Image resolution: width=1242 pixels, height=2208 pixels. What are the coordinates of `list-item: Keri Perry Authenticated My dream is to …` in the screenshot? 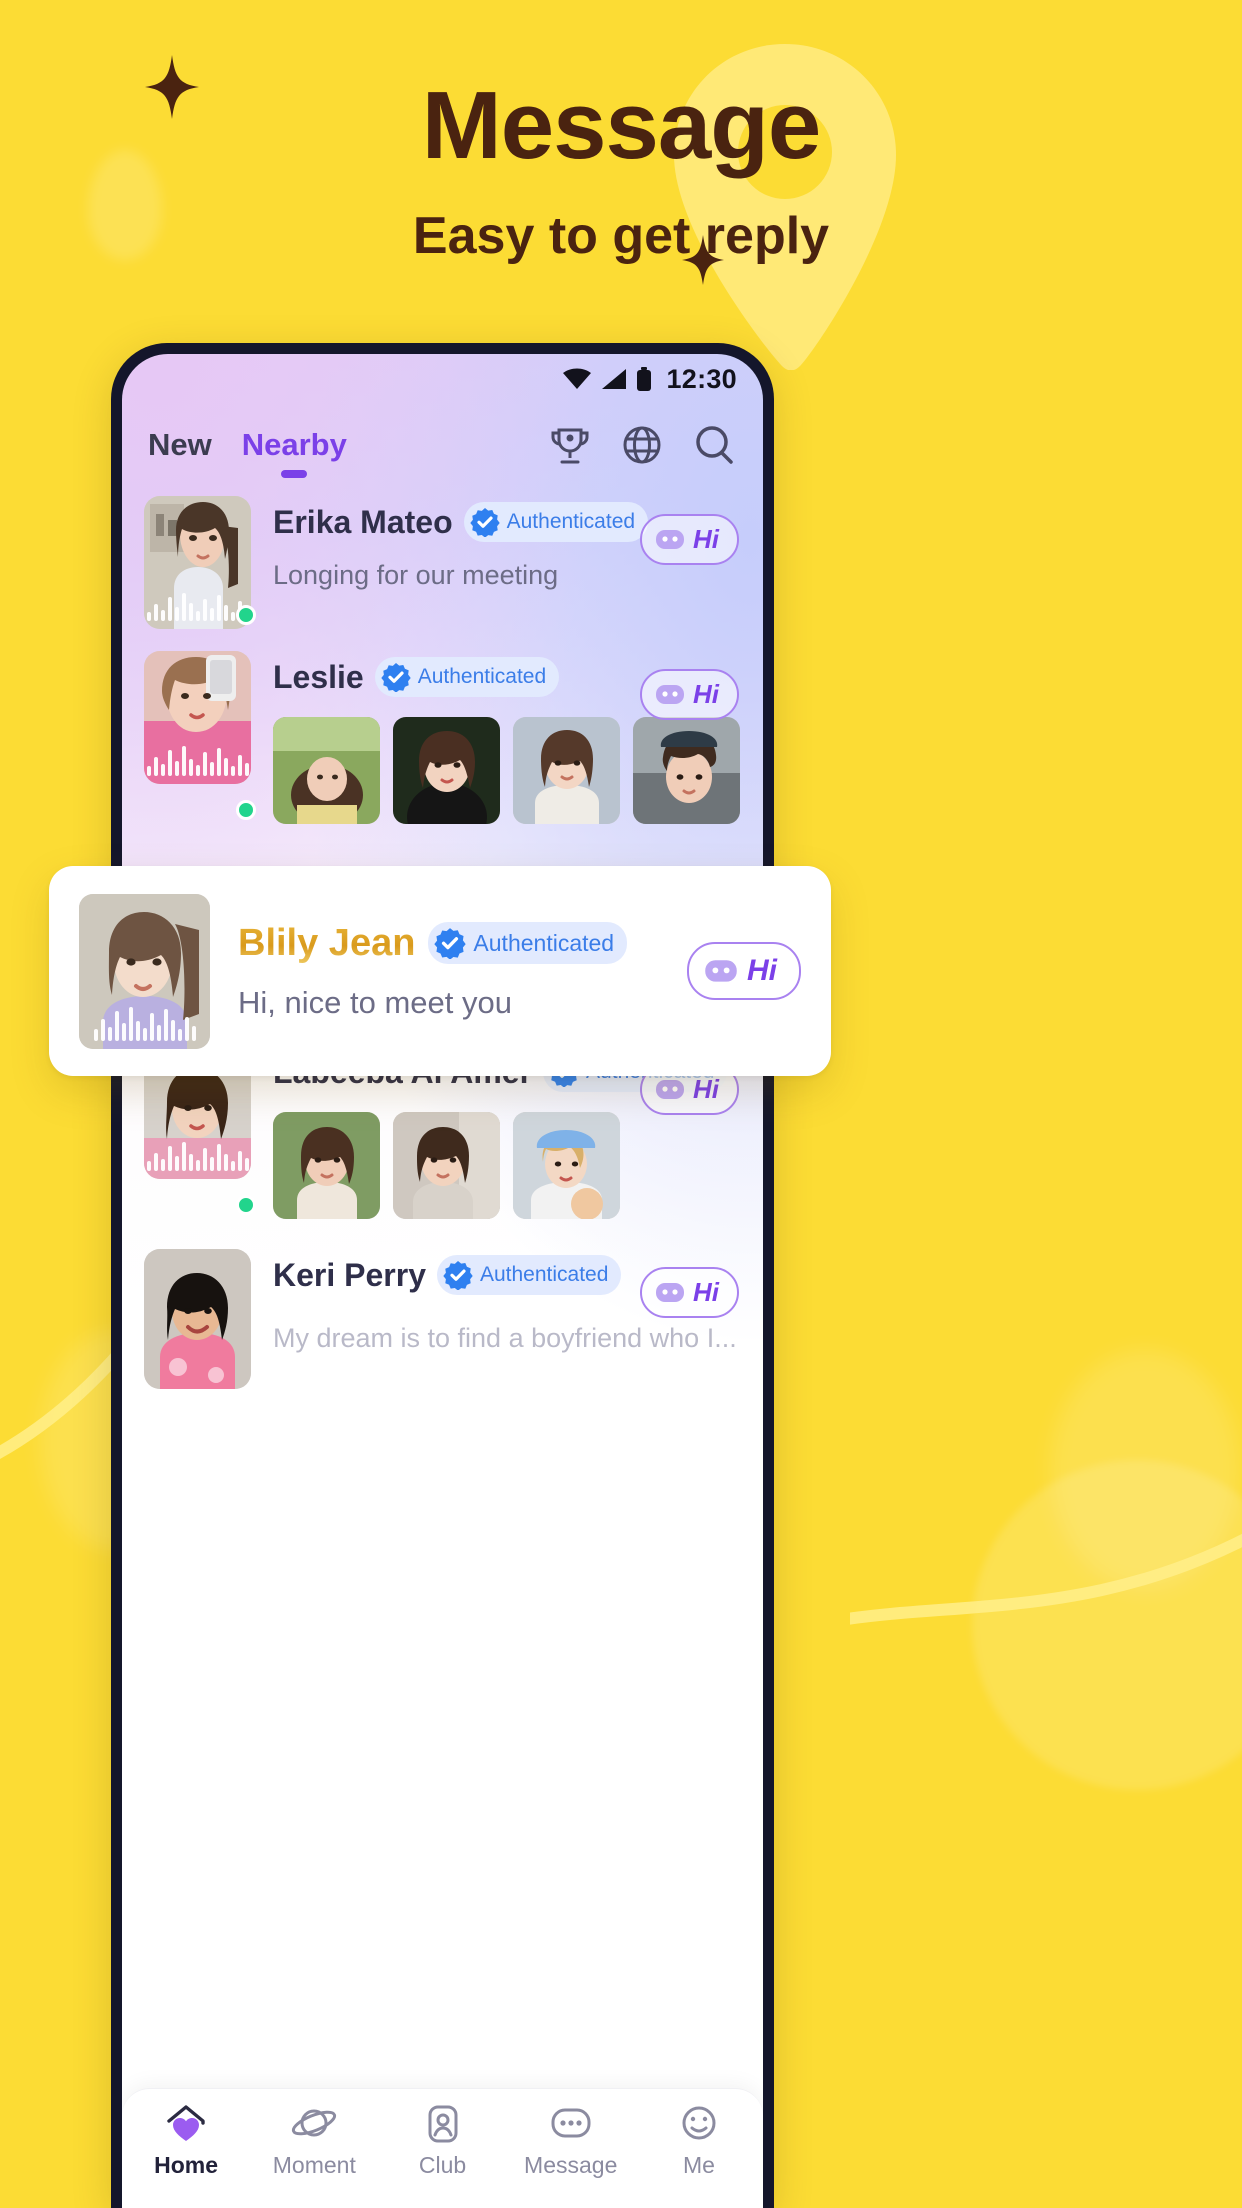 It's located at (442, 1304).